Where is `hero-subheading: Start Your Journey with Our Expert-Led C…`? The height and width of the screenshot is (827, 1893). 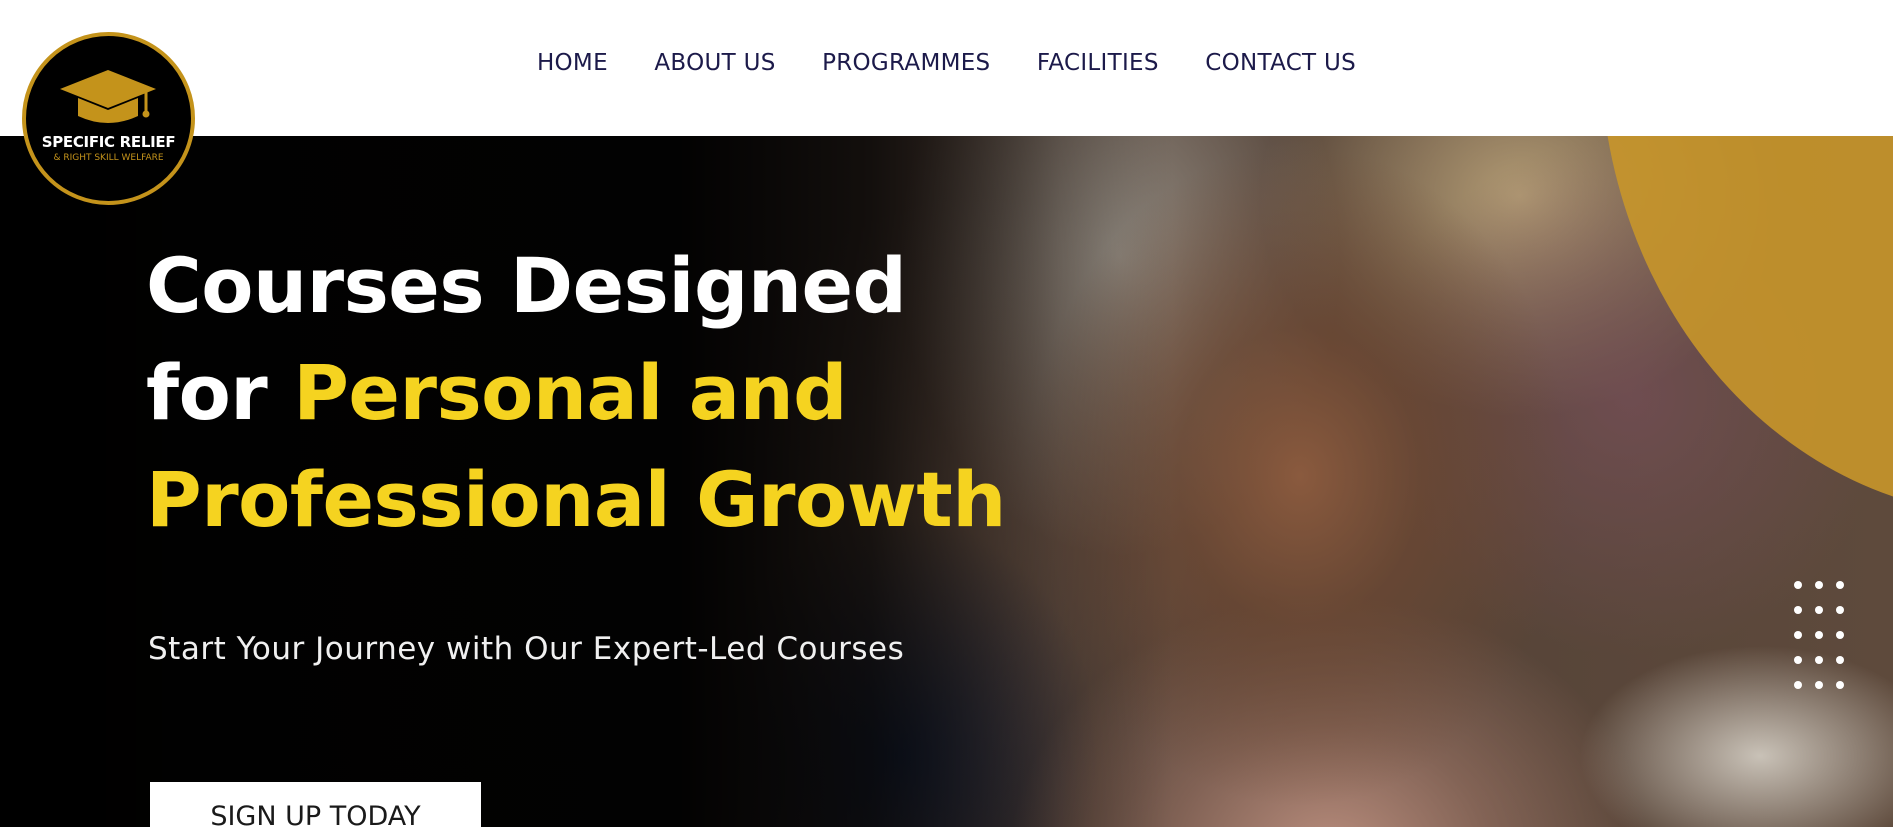 hero-subheading: Start Your Journey with Our Expert-Led C… is located at coordinates (526, 649).